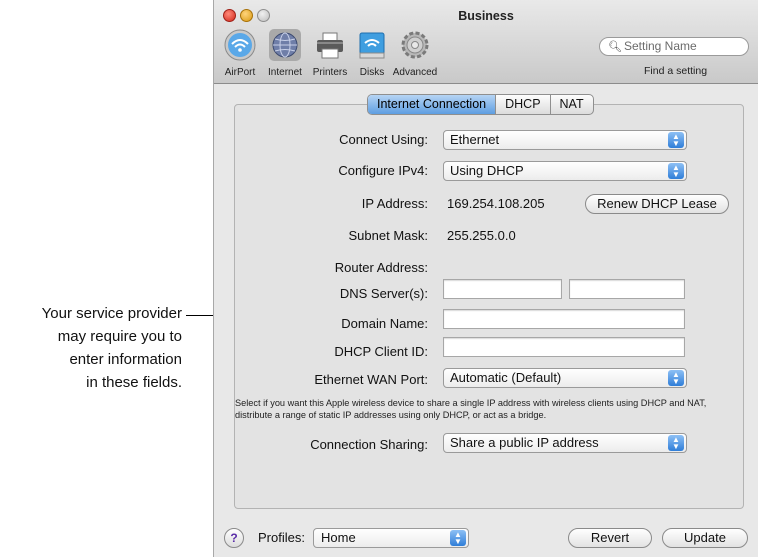 The height and width of the screenshot is (557, 758). I want to click on internet-globe-icon, so click(285, 45).